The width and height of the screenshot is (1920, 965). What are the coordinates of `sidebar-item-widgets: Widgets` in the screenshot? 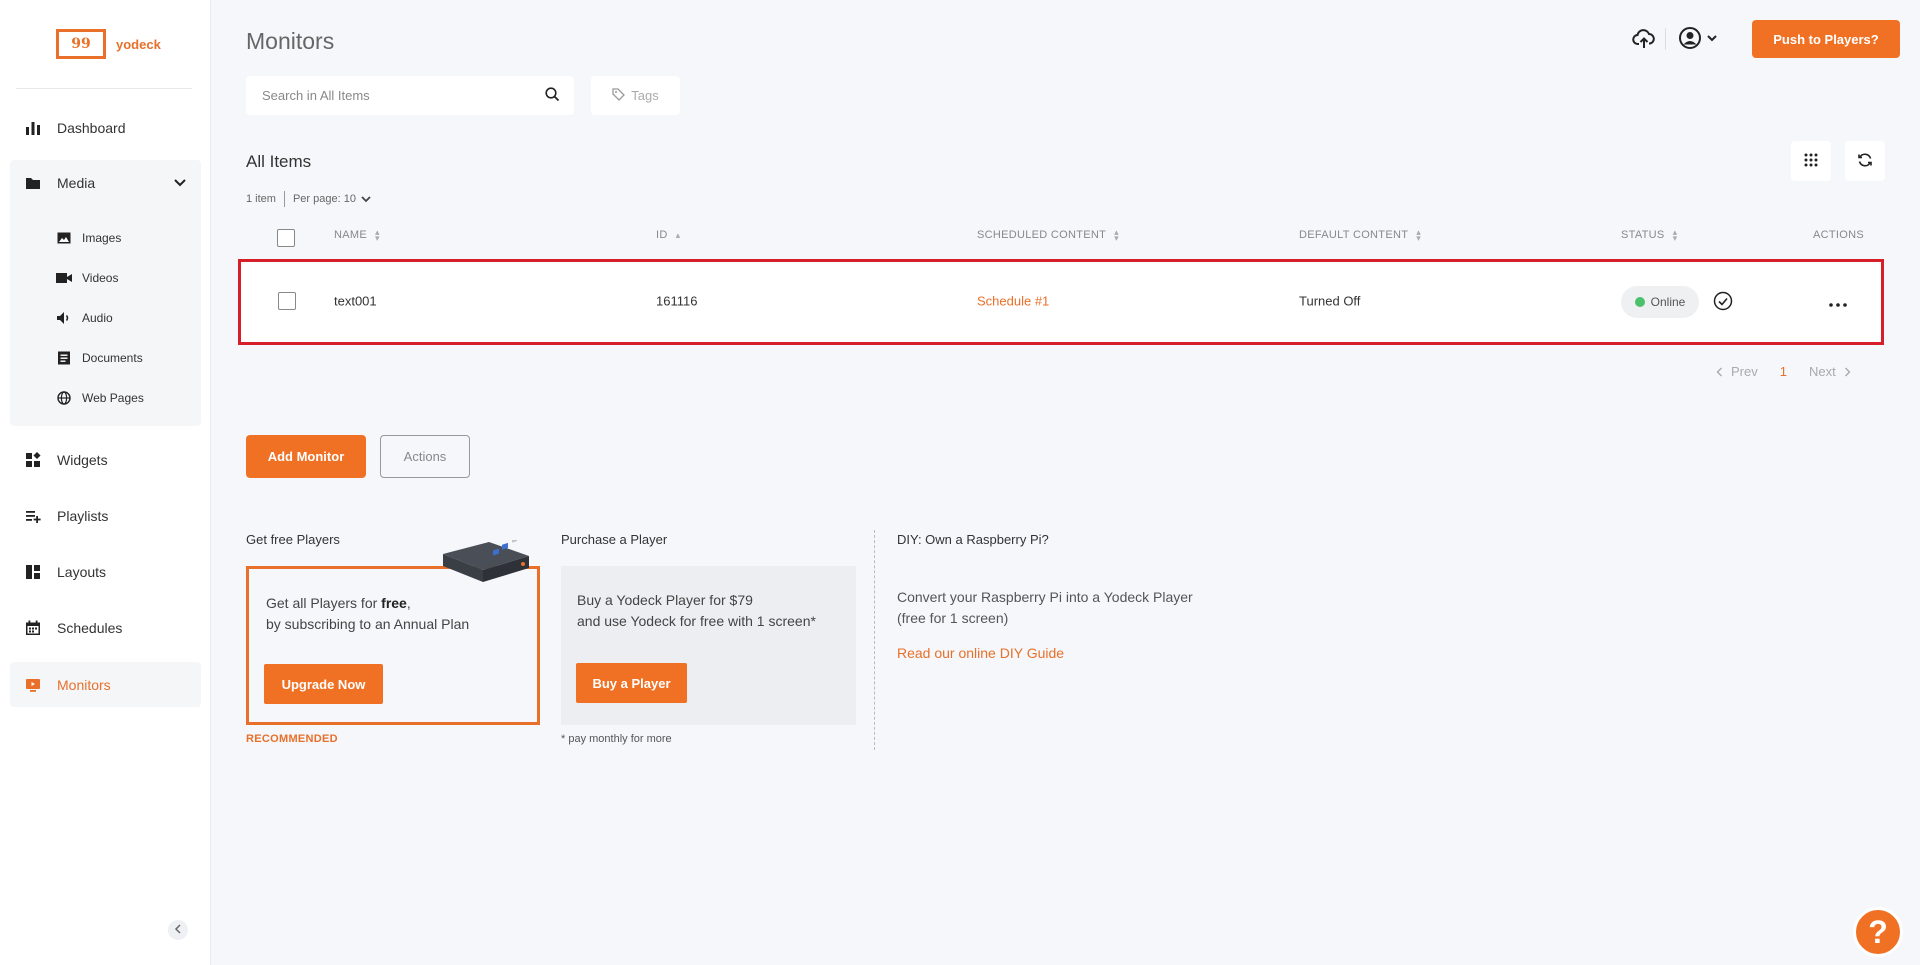 It's located at (105, 460).